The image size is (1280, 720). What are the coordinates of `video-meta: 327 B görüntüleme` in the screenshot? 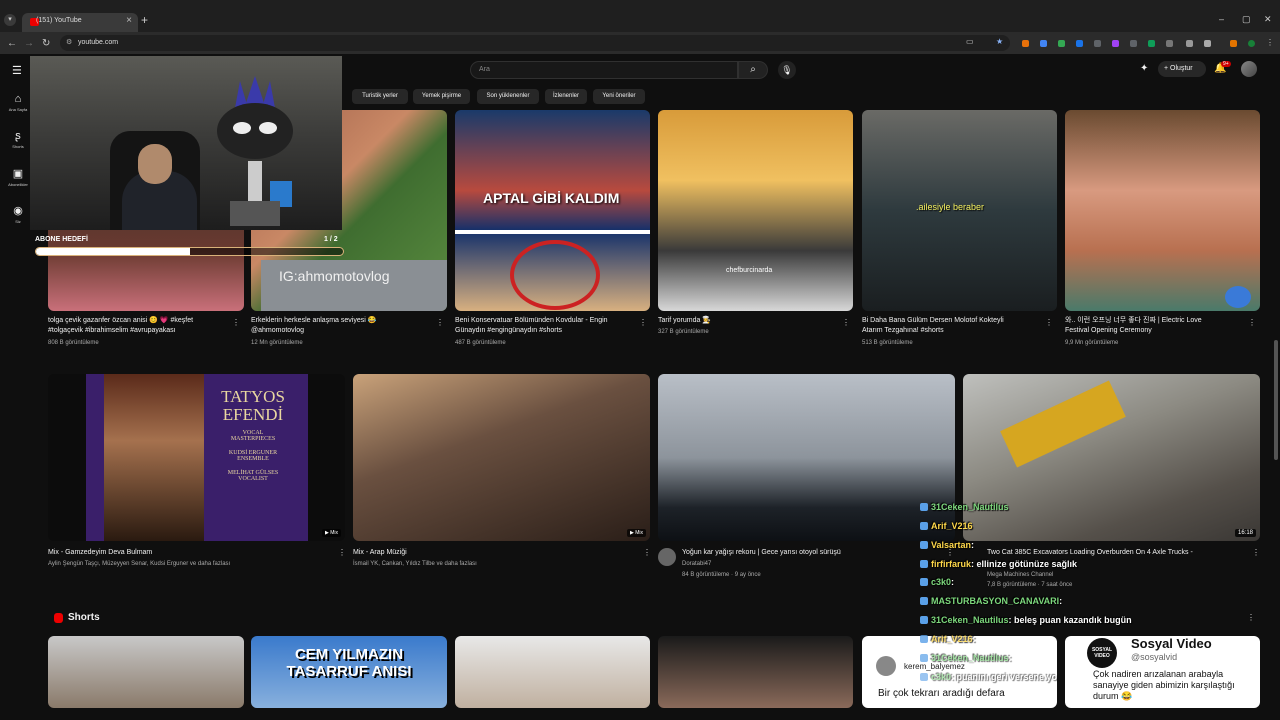 It's located at (683, 332).